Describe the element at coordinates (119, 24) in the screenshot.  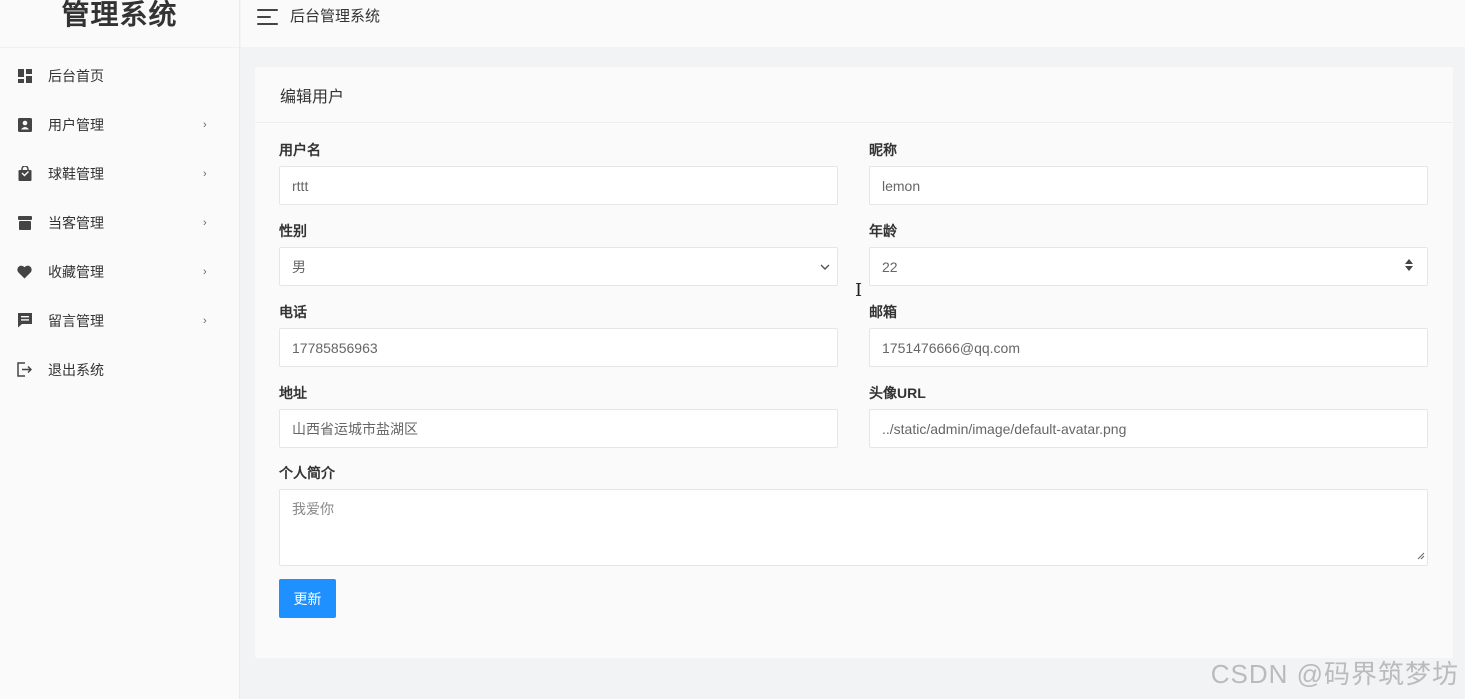
I see `brand-title: 管理系统` at that location.